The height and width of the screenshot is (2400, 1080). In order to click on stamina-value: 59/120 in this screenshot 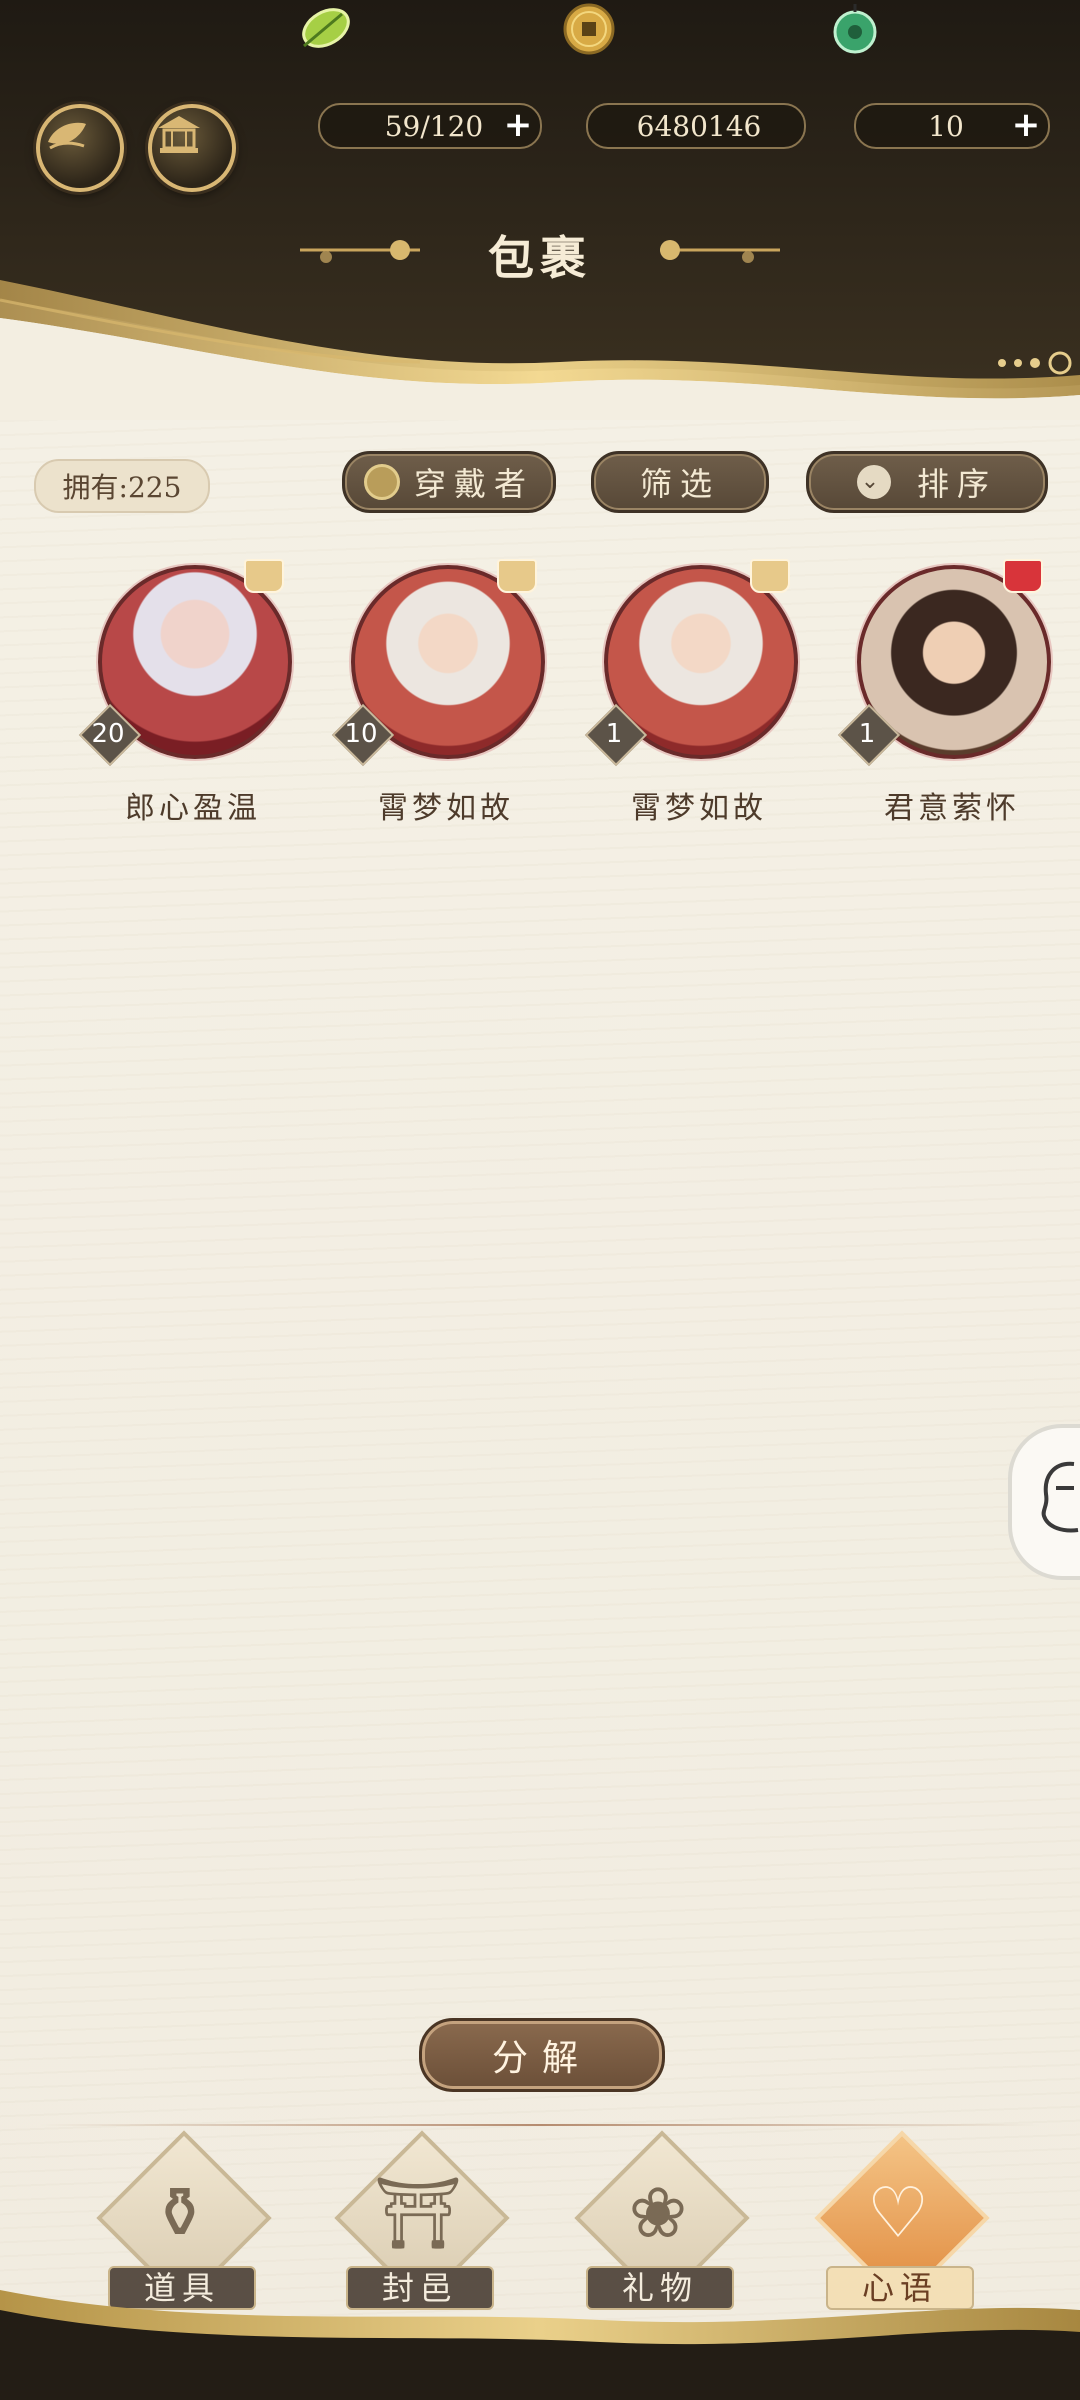, I will do `click(434, 126)`.